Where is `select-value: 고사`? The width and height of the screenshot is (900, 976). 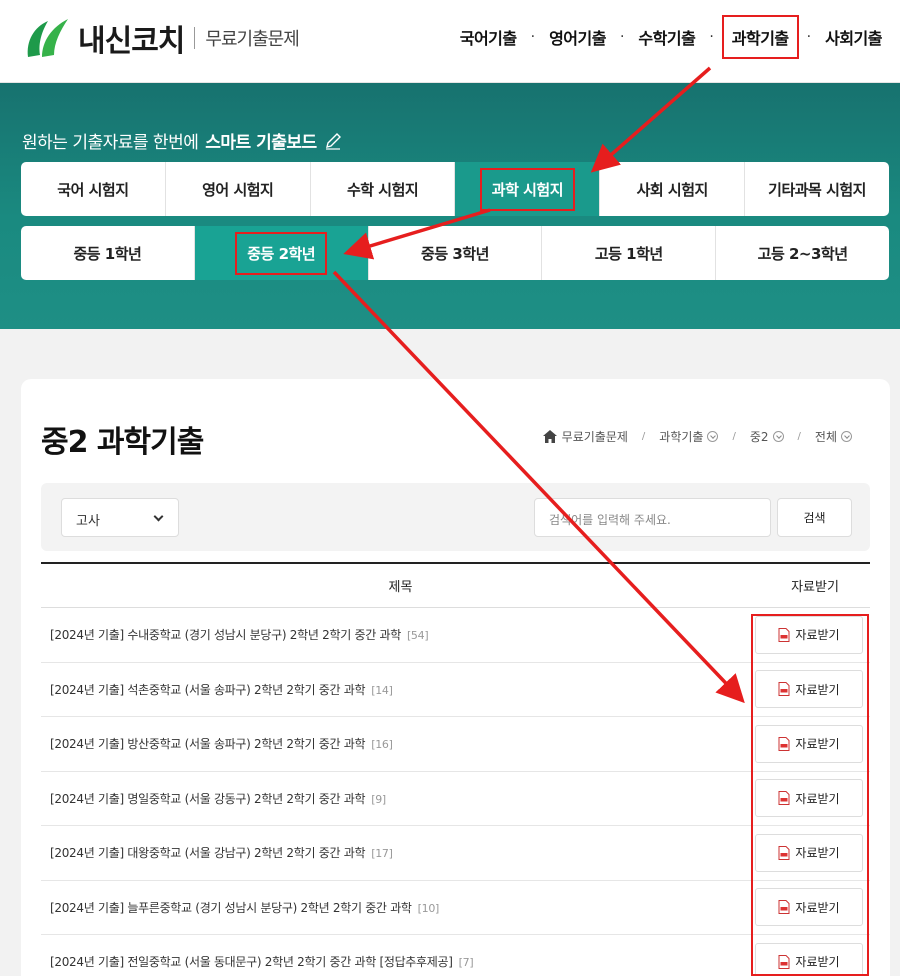
select-value: 고사 is located at coordinates (88, 521).